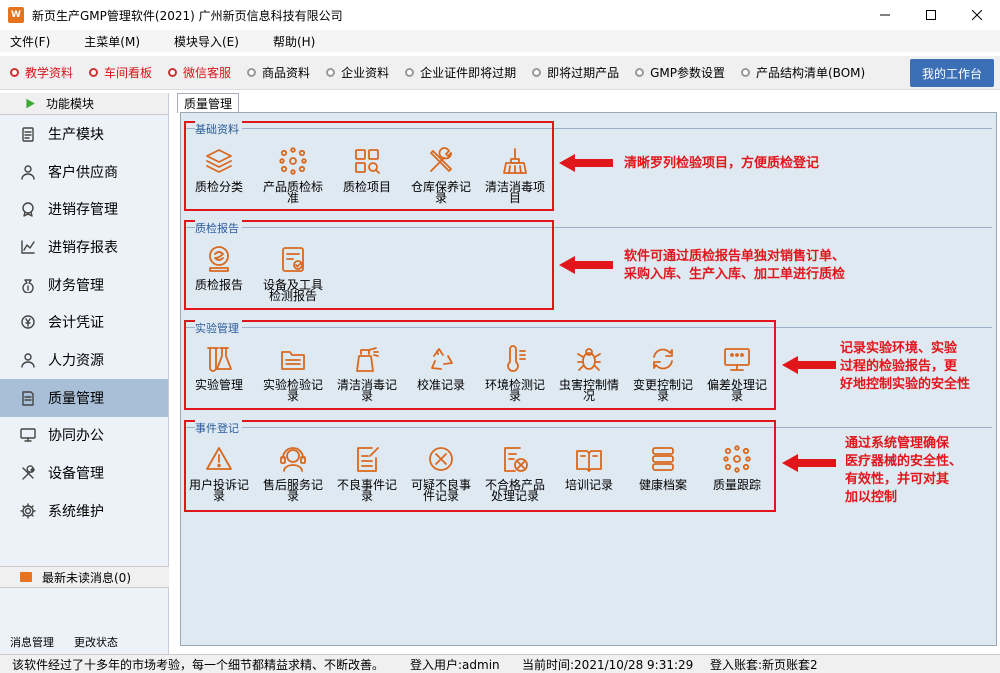 Image resolution: width=1000 pixels, height=673 pixels. Describe the element at coordinates (589, 459) in the screenshot. I see `book-icon` at that location.